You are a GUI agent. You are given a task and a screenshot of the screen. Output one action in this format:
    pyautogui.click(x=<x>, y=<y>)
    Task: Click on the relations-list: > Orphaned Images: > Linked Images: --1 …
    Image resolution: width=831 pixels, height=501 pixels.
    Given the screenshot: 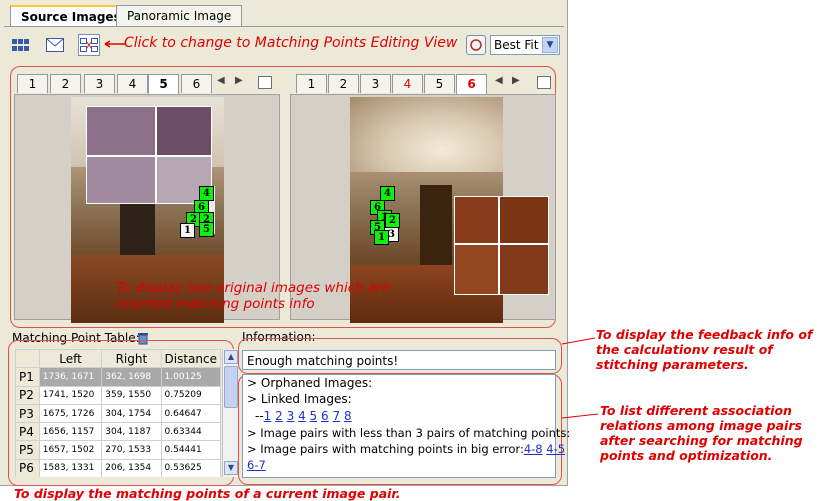 What is the action you would take?
    pyautogui.click(x=406, y=426)
    